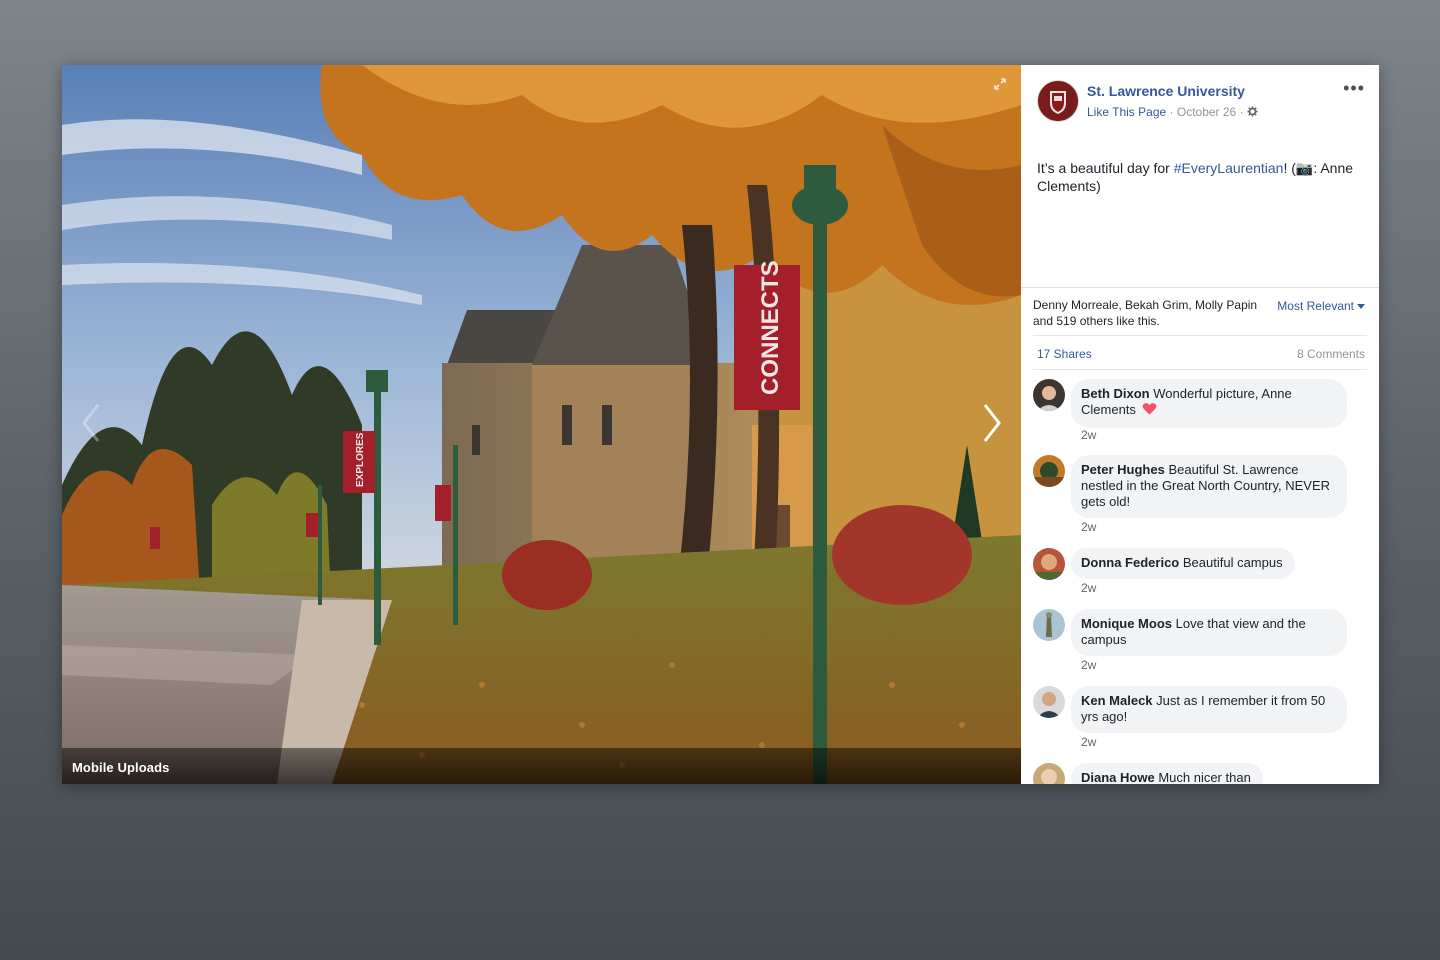 The height and width of the screenshot is (960, 1440). What do you see at coordinates (1118, 777) in the screenshot?
I see `comment-author: Diana Howe` at bounding box center [1118, 777].